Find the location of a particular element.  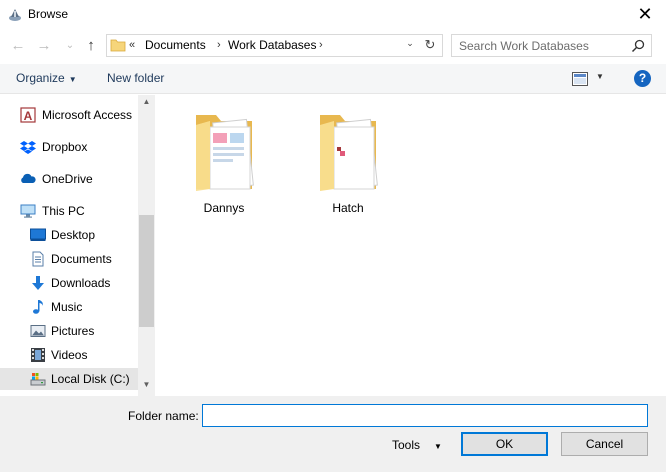

sidebar-item-label: This PC is located at coordinates (63, 211).